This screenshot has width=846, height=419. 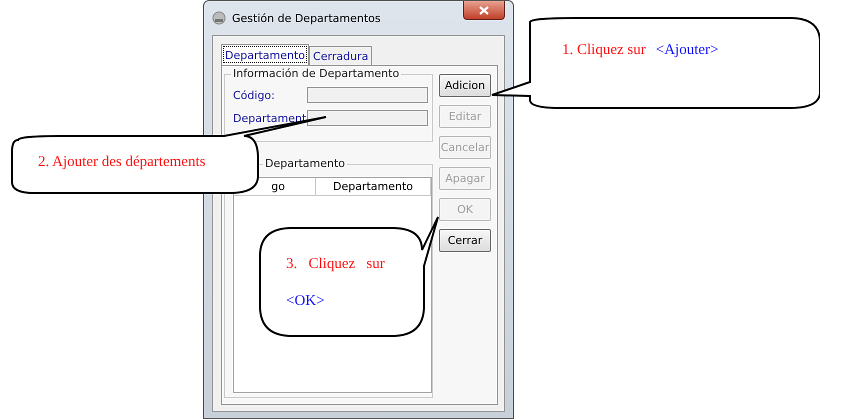 I want to click on callout-text: 3. Cliquez sur, so click(x=336, y=264).